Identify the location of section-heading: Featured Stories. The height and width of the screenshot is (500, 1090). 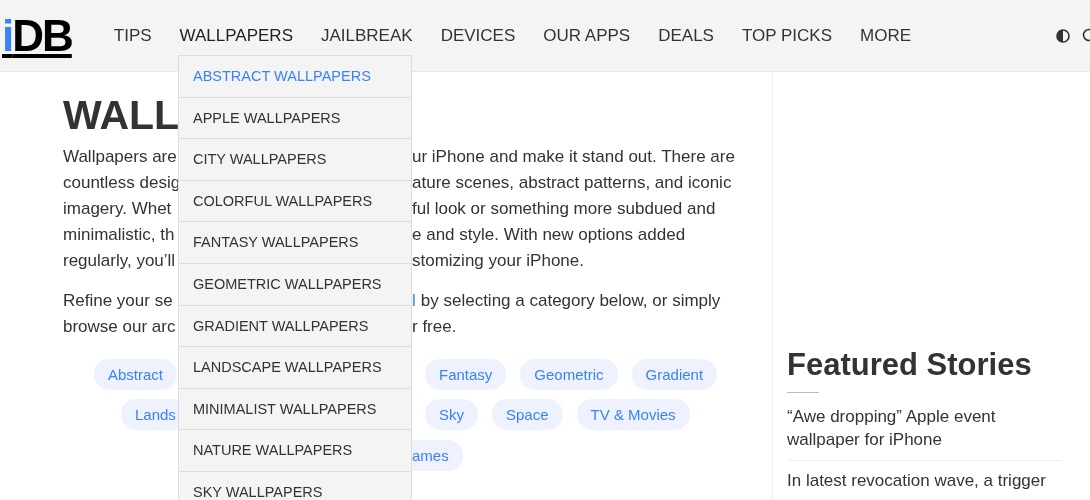
(910, 365).